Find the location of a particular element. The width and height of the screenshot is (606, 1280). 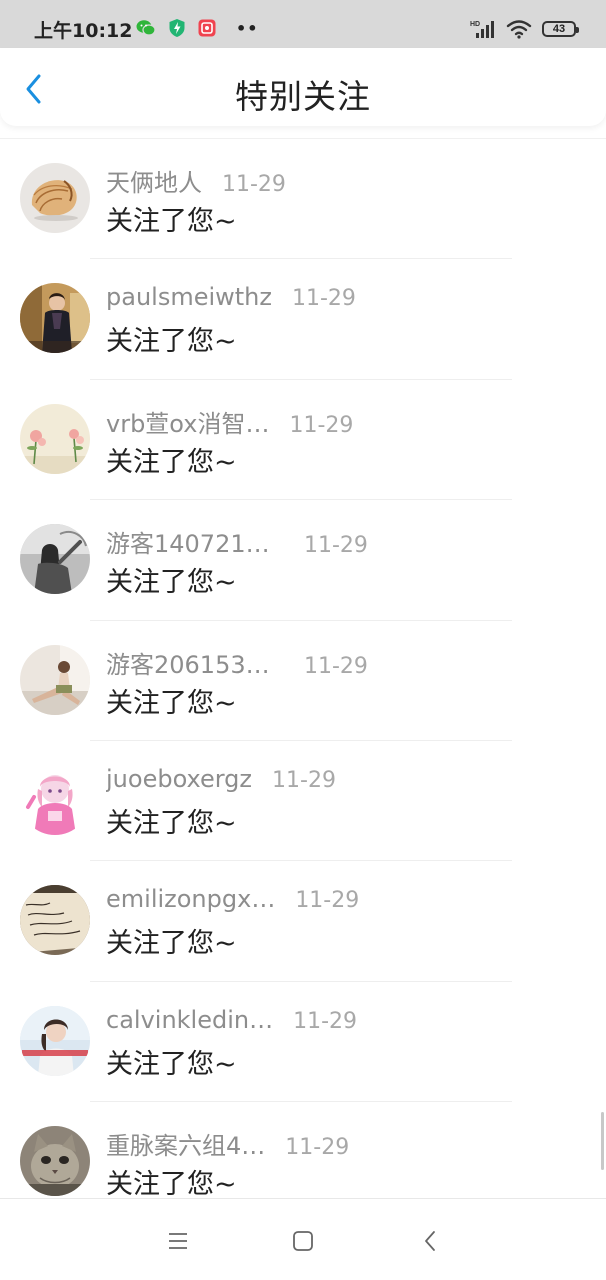

item-header: 游客1407216… 11-29 is located at coordinates (237, 541).